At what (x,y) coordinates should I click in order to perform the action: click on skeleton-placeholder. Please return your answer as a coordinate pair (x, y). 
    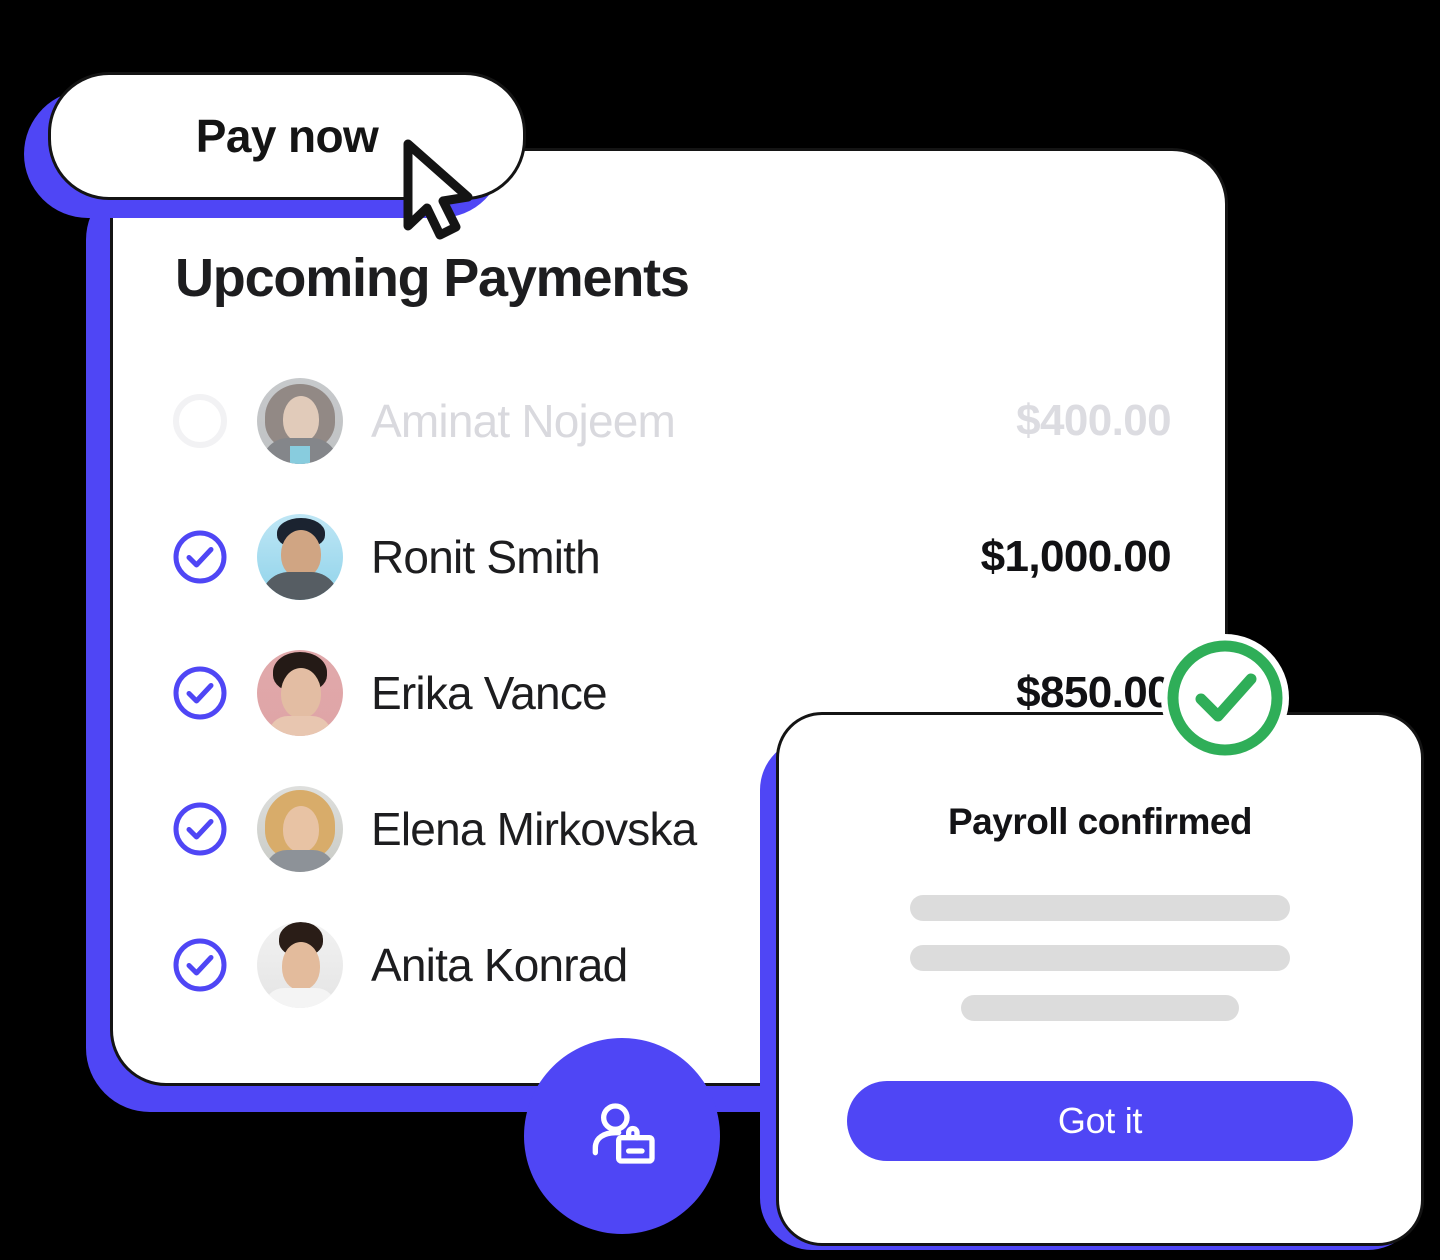
    Looking at the image, I should click on (1100, 970).